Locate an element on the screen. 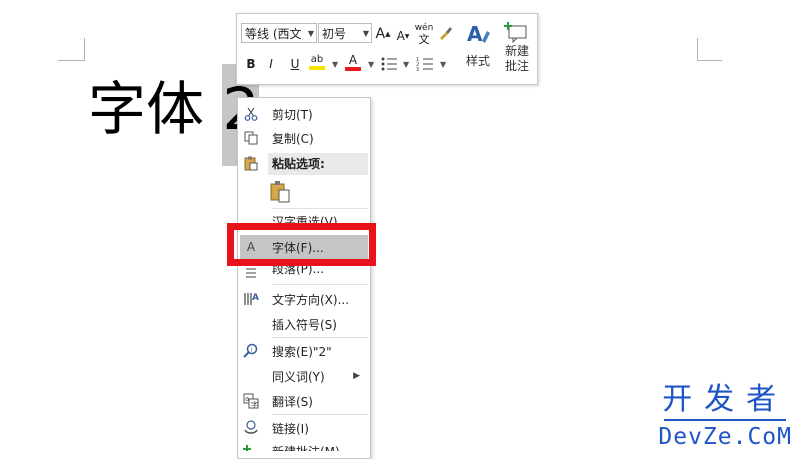 This screenshot has height=459, width=800. numbering-button: 1 2 3 is located at coordinates (425, 64).